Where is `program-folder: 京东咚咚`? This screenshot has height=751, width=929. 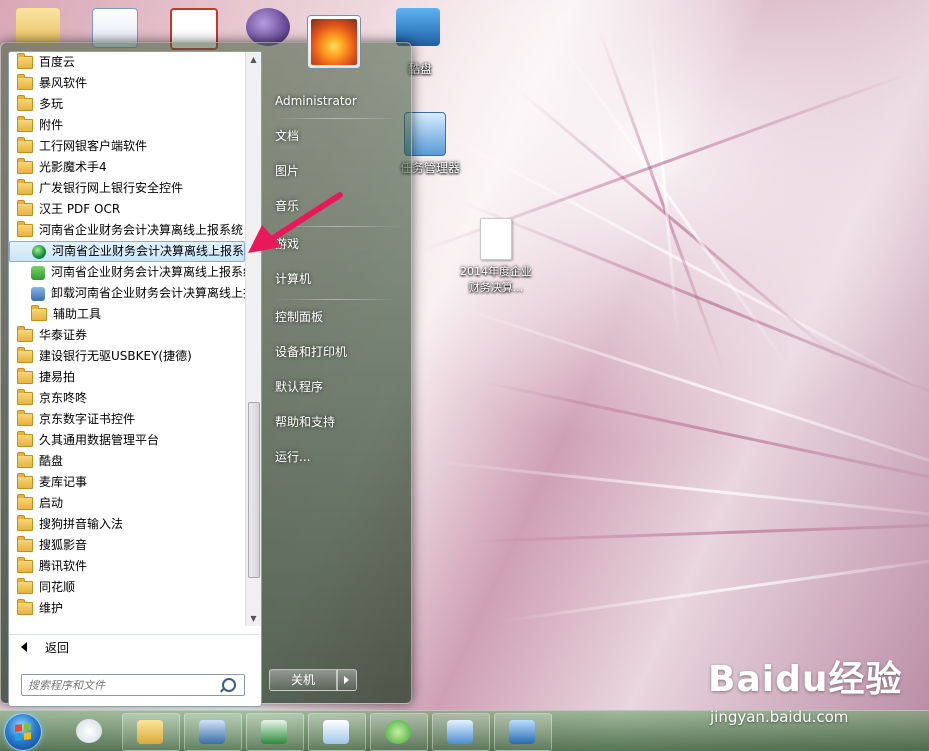
program-folder: 京东咚咚 is located at coordinates (127, 398).